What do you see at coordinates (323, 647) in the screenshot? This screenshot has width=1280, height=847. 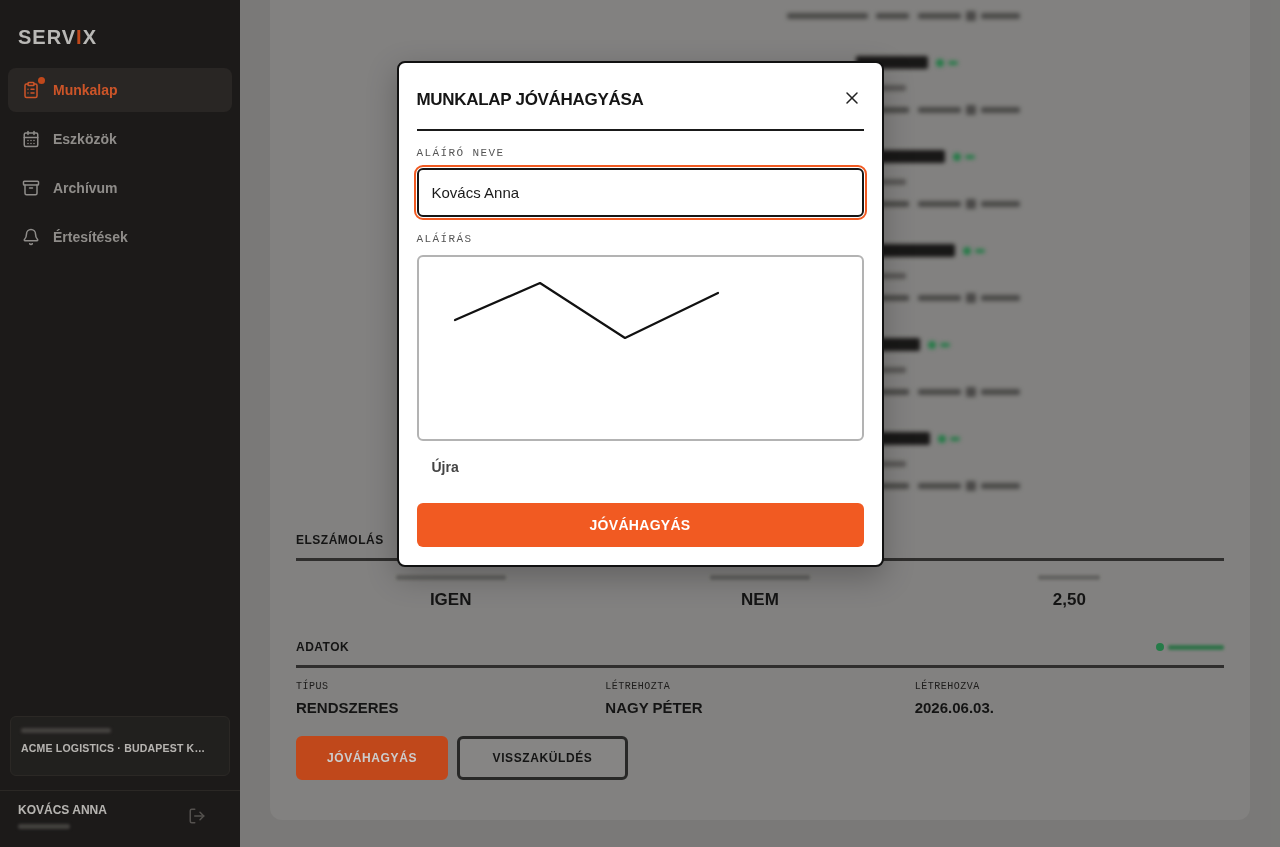 I see `section-title: ADATOK` at bounding box center [323, 647].